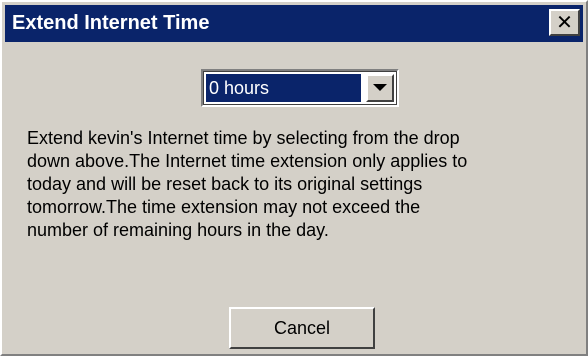 The width and height of the screenshot is (588, 356). Describe the element at coordinates (302, 328) in the screenshot. I see `cancel-button: Cancel` at that location.